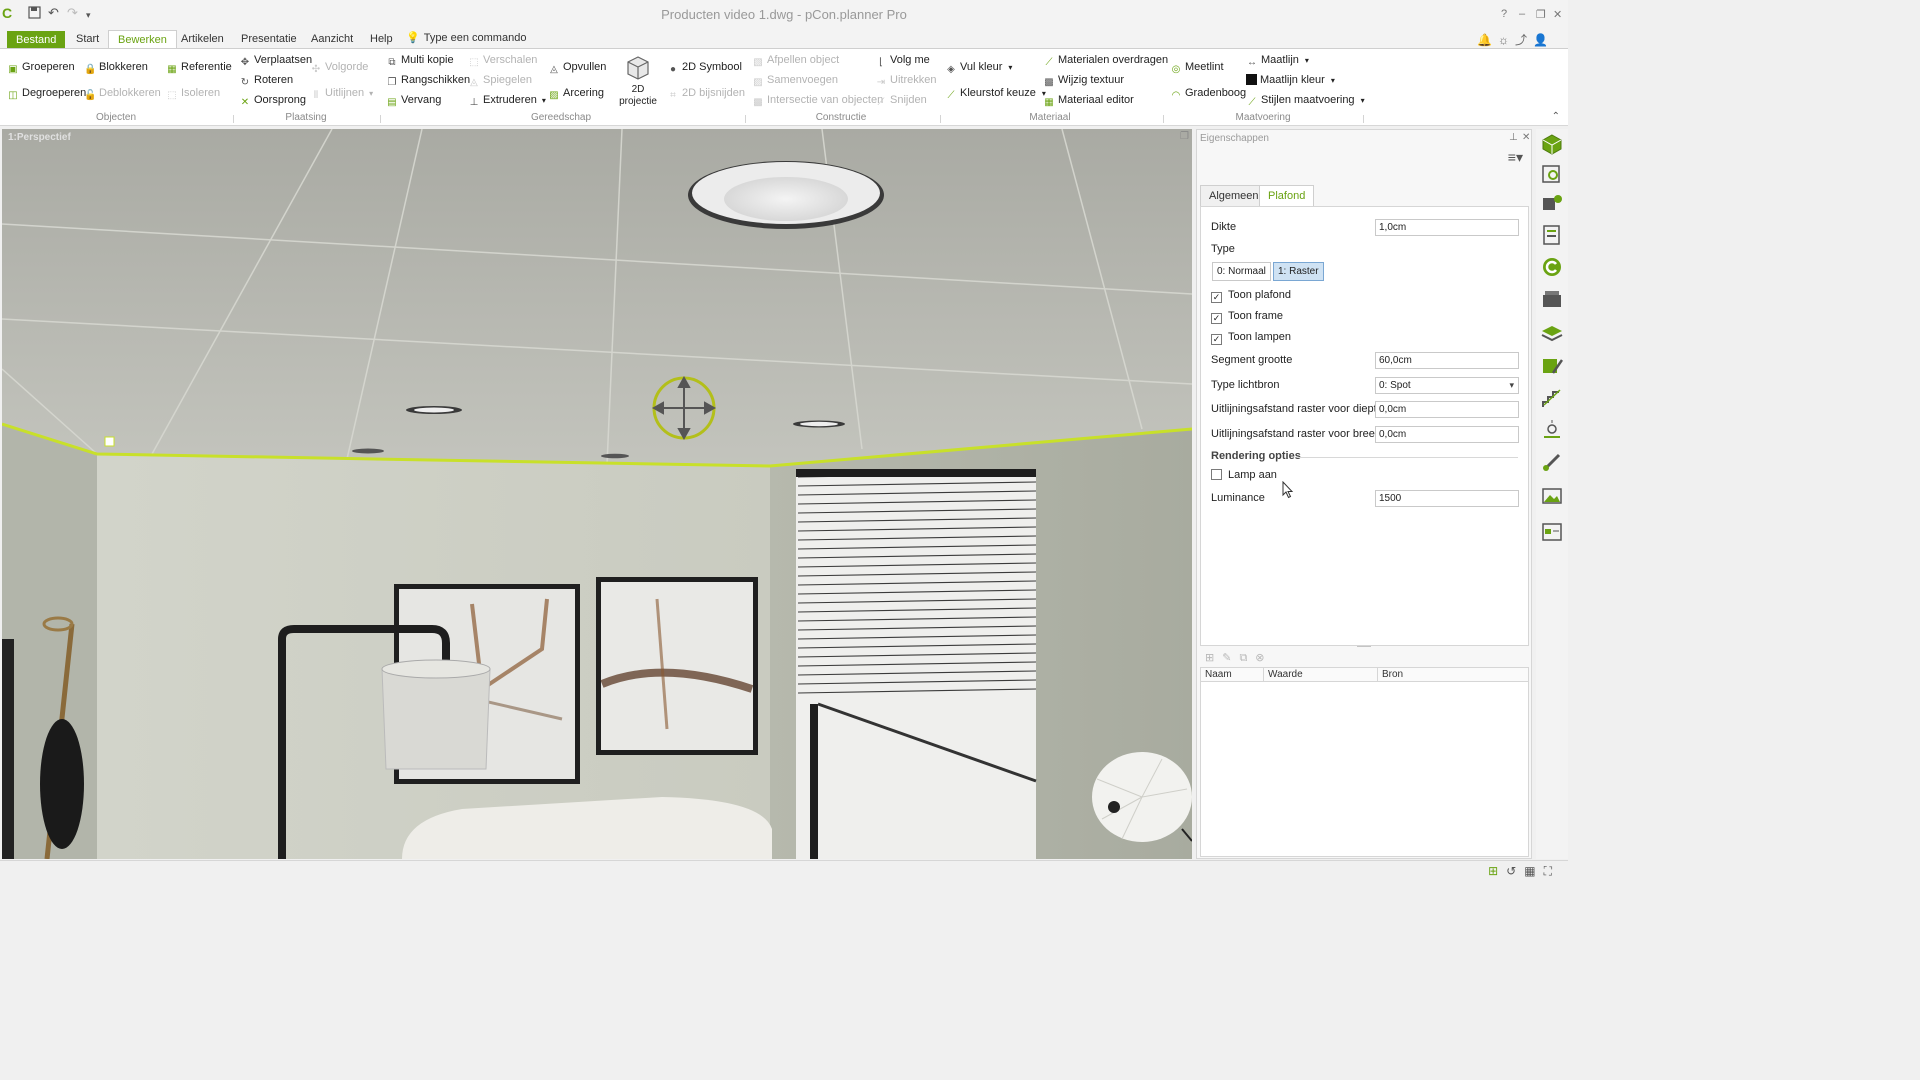 This screenshot has width=1920, height=1080. Describe the element at coordinates (1515, 871) in the screenshot. I see `rotation-icon: ↺` at that location.